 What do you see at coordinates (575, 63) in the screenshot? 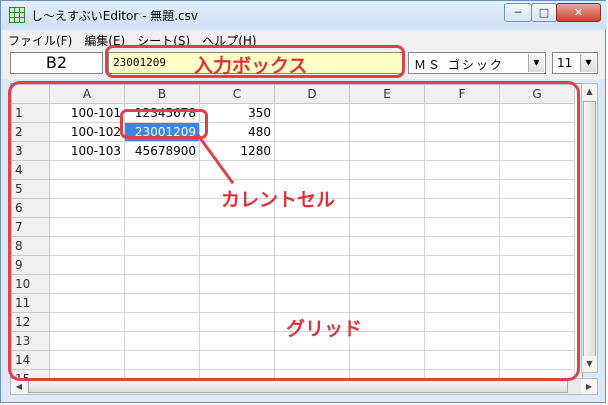
I see `font-size-select: 11 ▼` at bounding box center [575, 63].